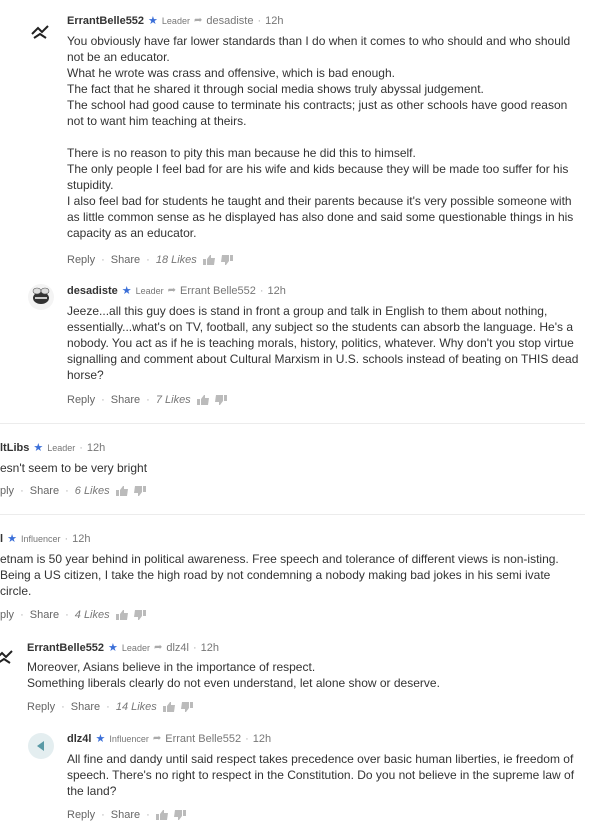 Image resolution: width=600 pixels, height=823 pixels. I want to click on comment-actions: Reply · Share ·, so click(126, 815).